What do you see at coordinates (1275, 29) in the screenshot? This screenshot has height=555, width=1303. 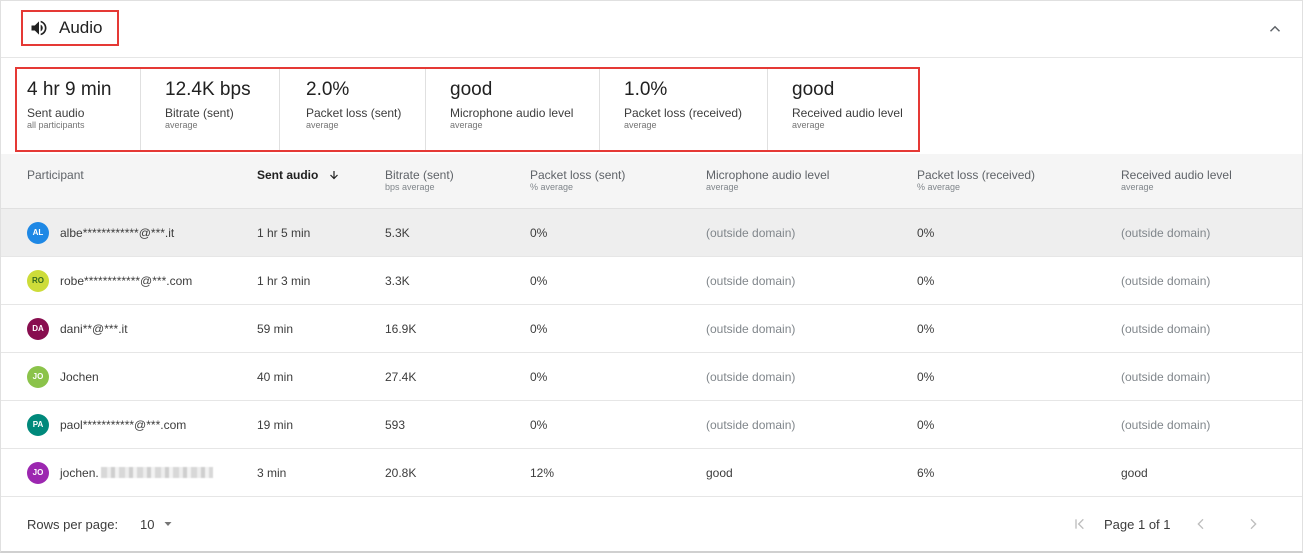 I see `chevron-up-icon` at bounding box center [1275, 29].